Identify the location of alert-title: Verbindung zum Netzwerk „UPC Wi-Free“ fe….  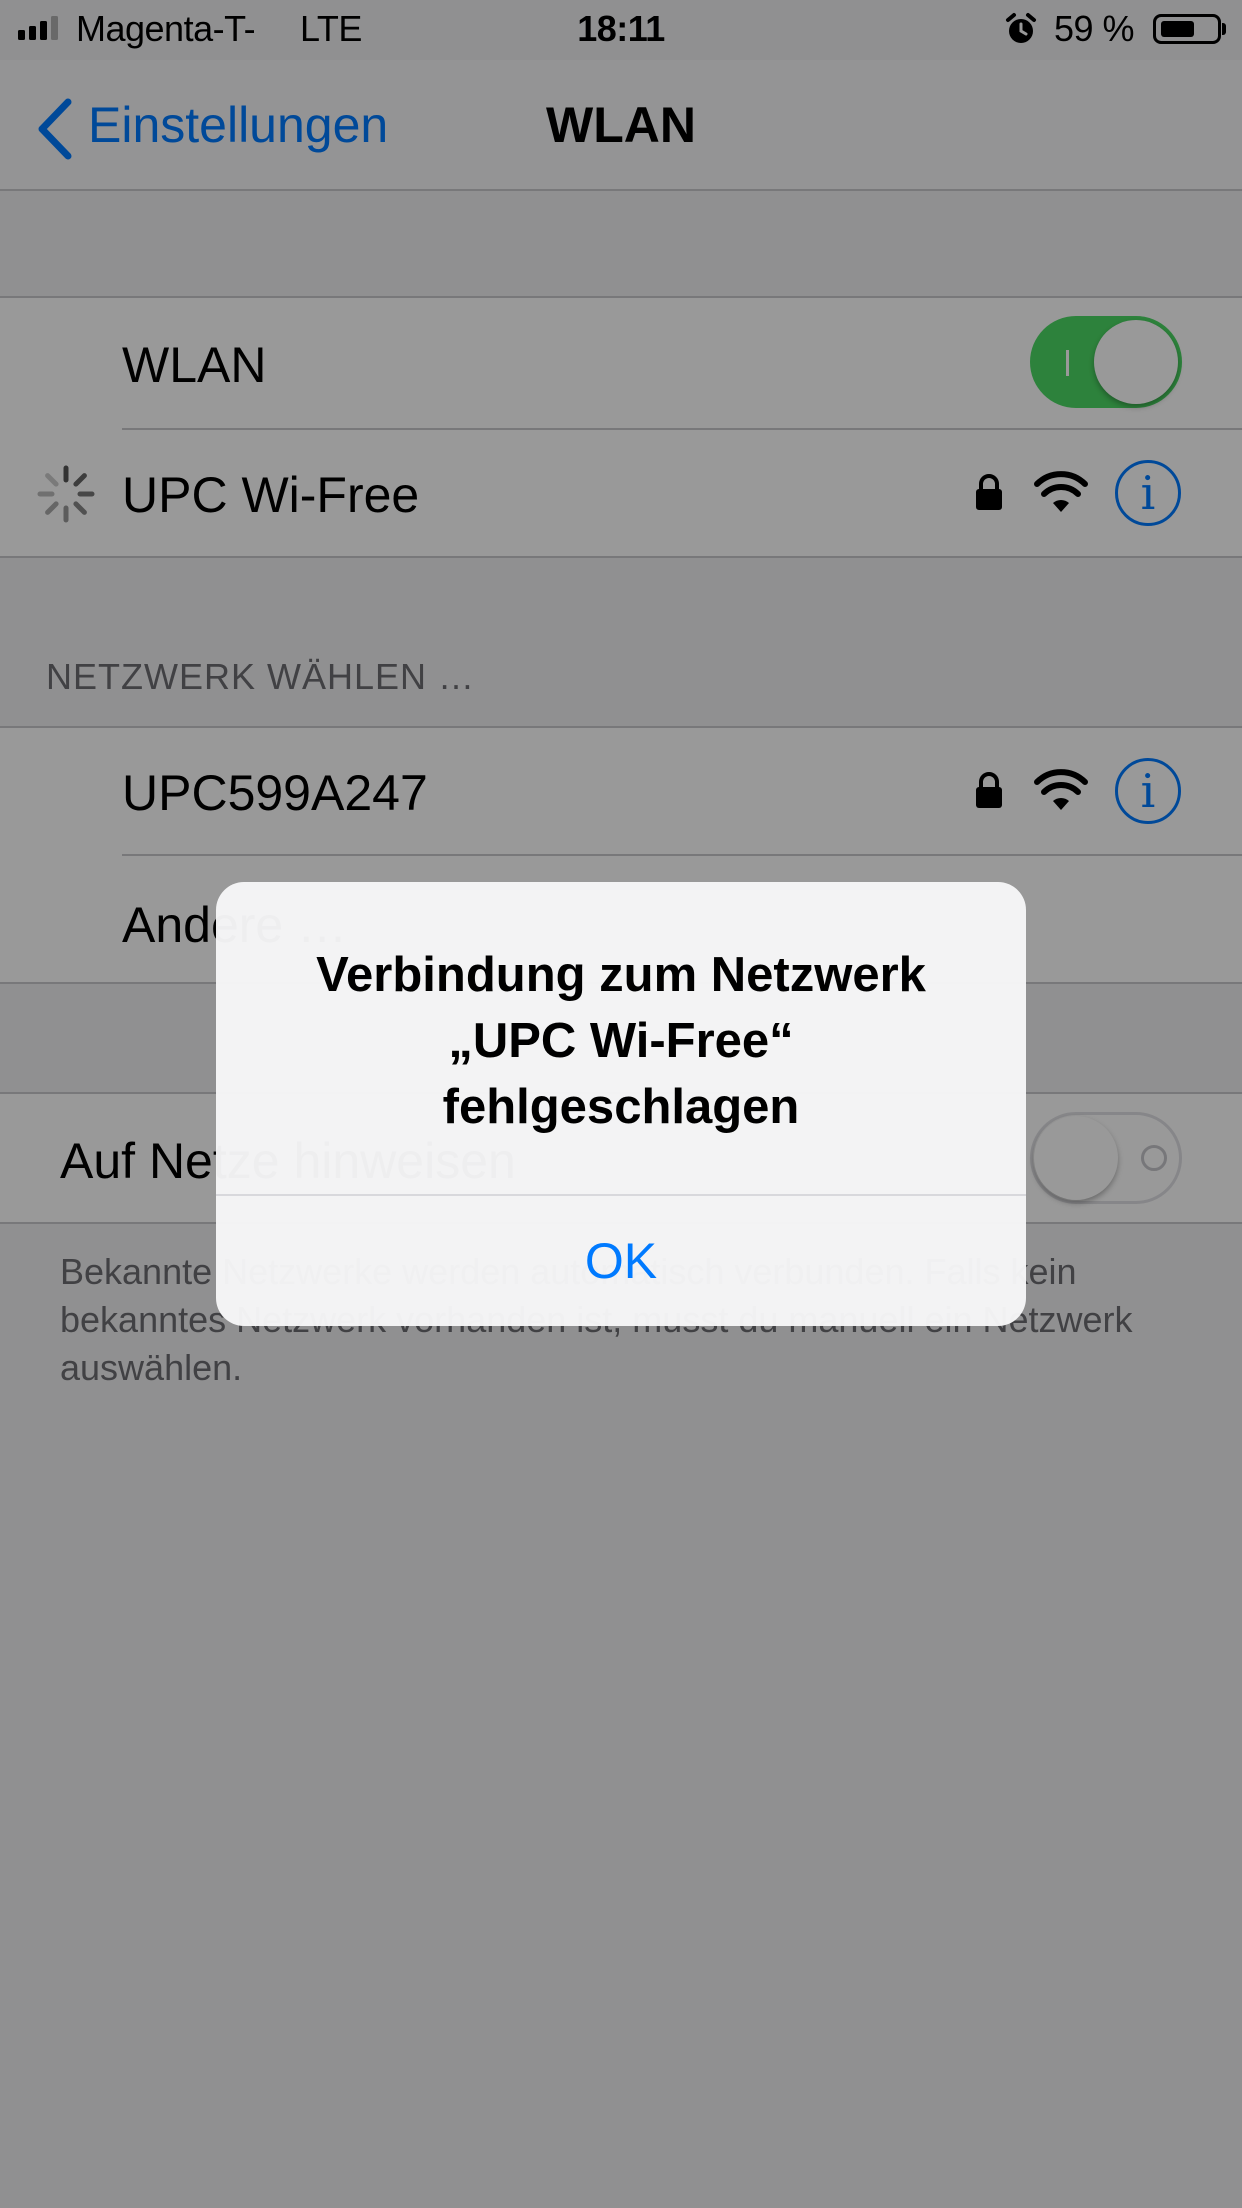
(621, 1041).